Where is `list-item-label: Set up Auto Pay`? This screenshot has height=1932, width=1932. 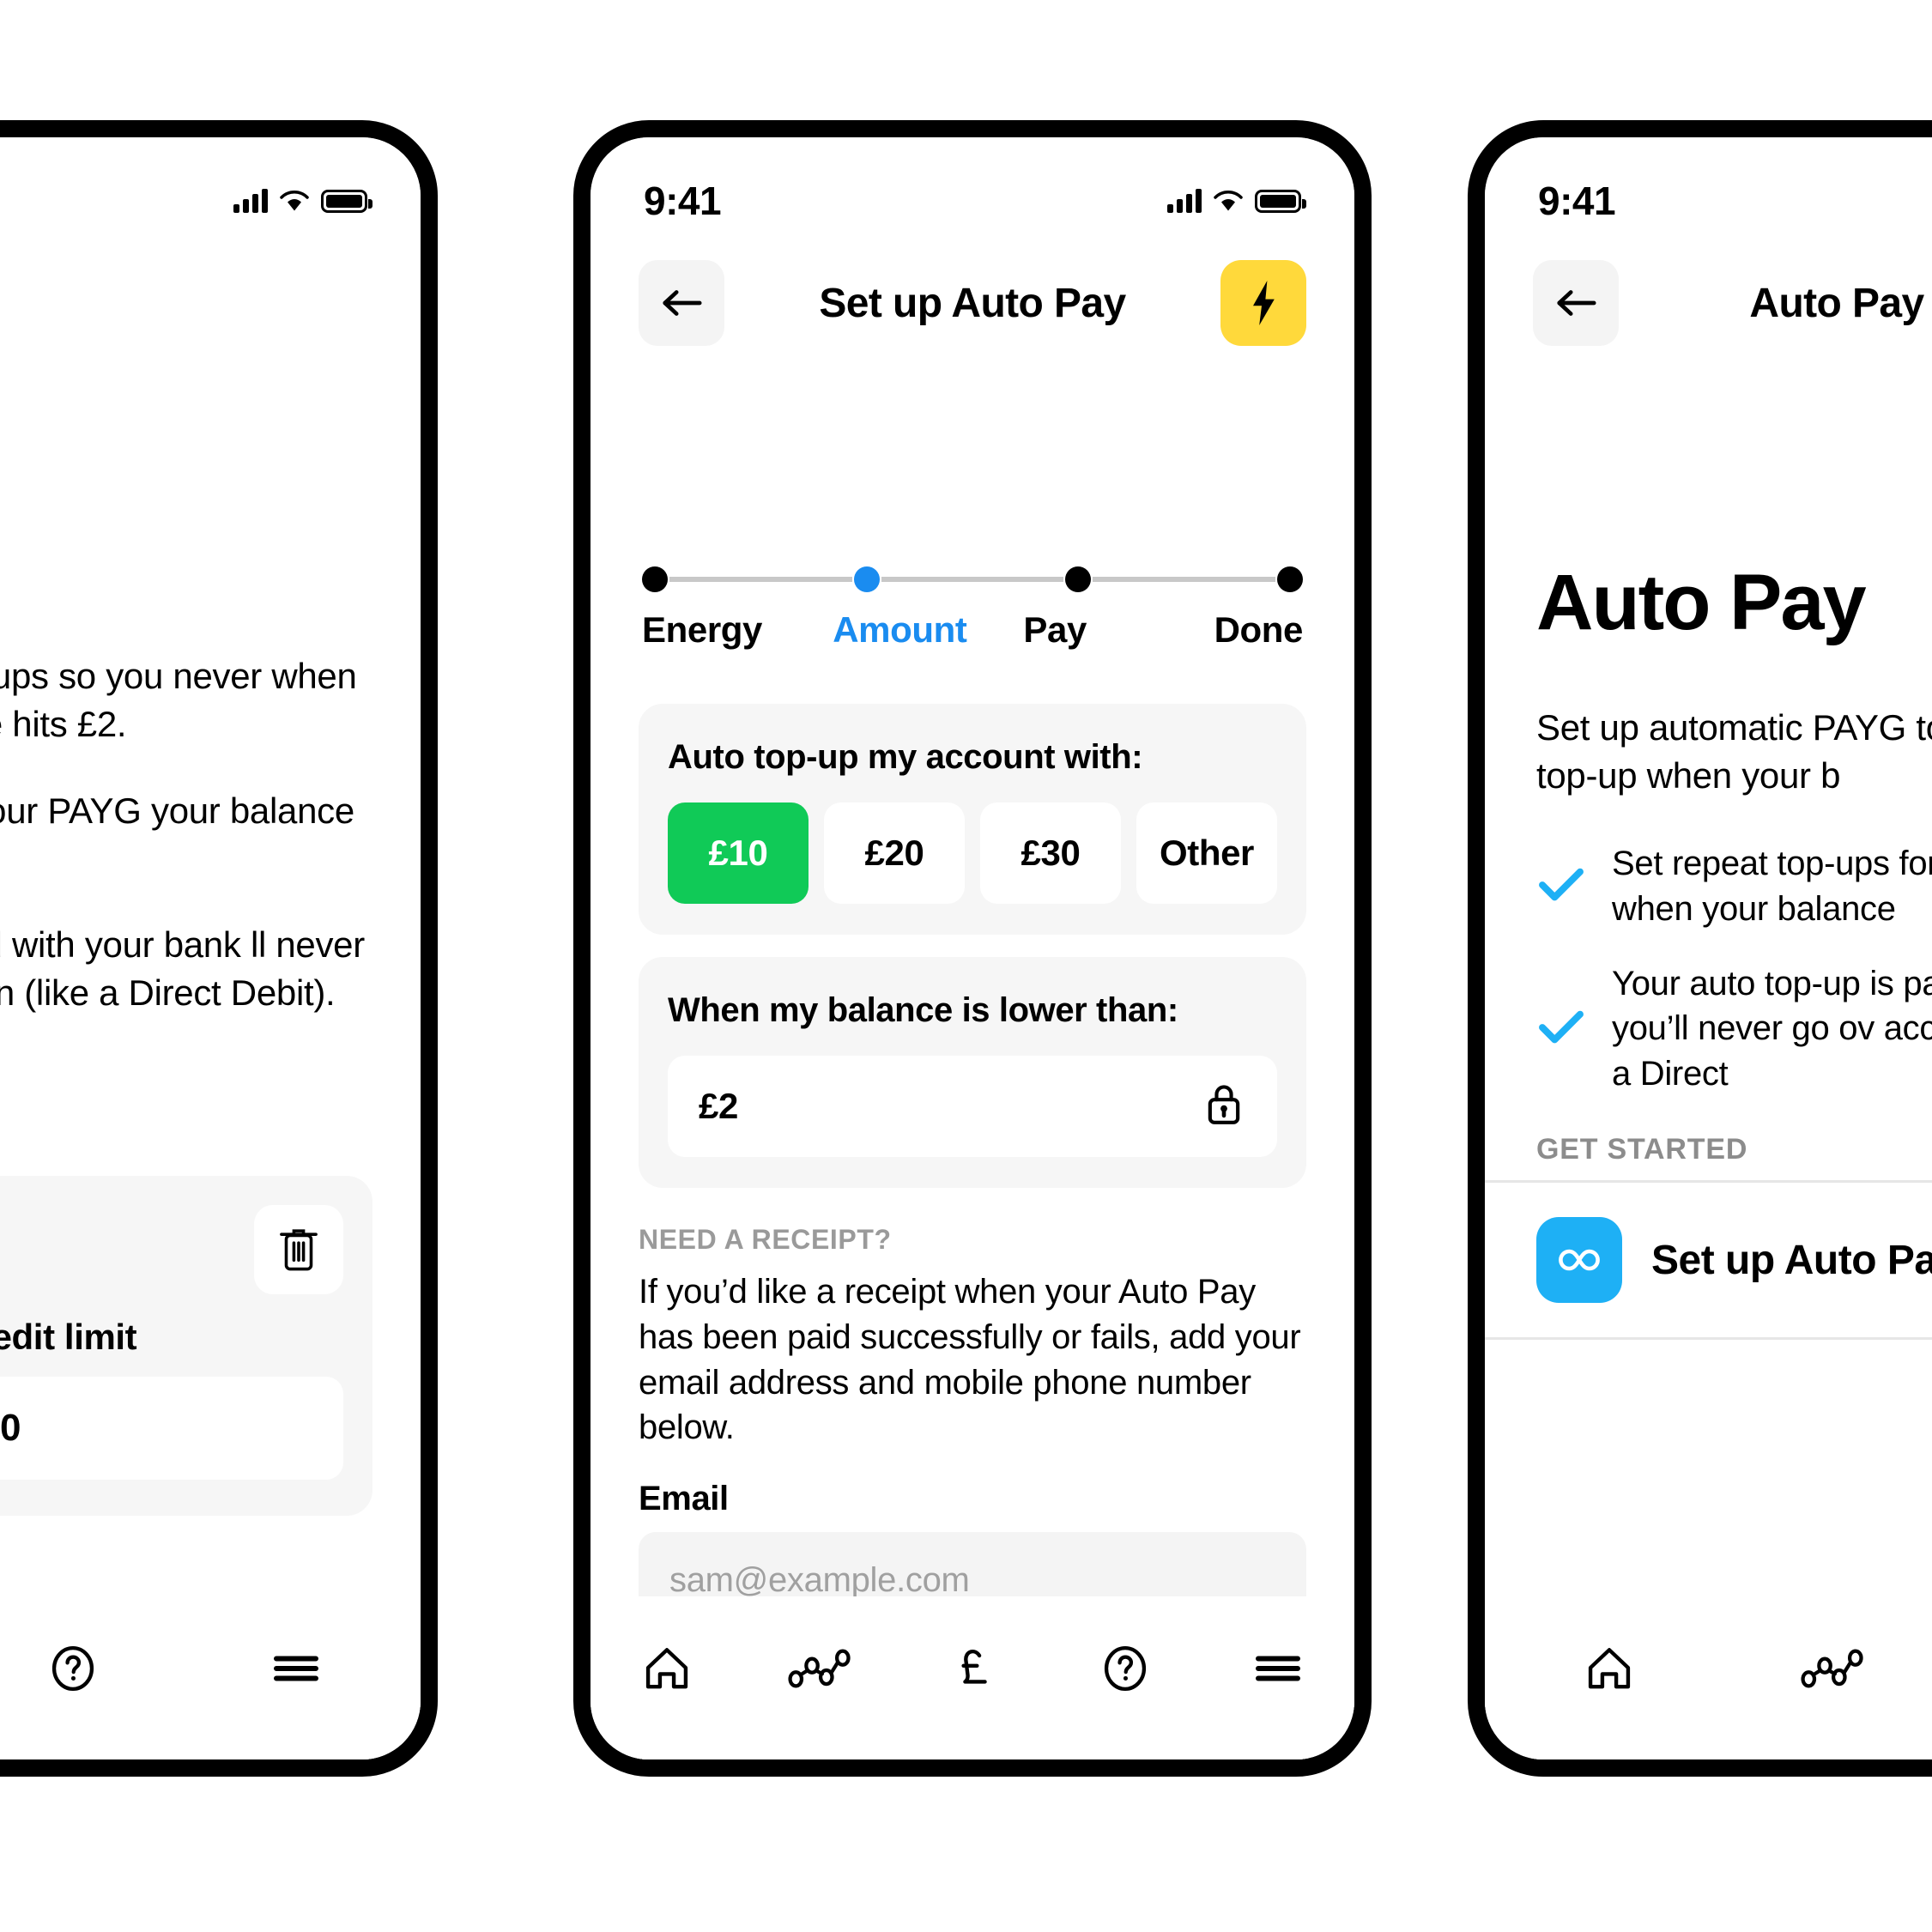
list-item-label: Set up Auto Pay is located at coordinates (1792, 1260).